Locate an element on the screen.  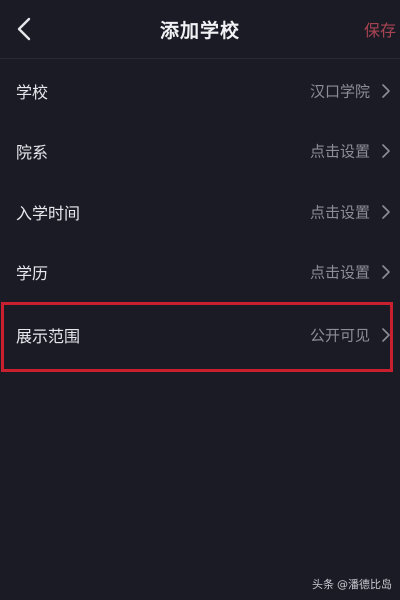
watermark-source: 头条 is located at coordinates (323, 584).